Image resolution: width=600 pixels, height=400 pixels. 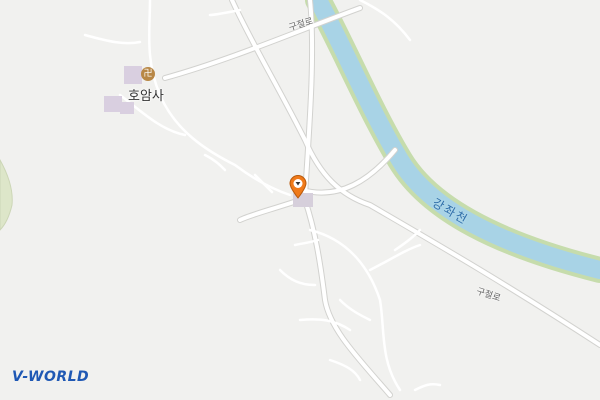 I want to click on vworld-logo: V-WORLD, so click(x=51, y=377).